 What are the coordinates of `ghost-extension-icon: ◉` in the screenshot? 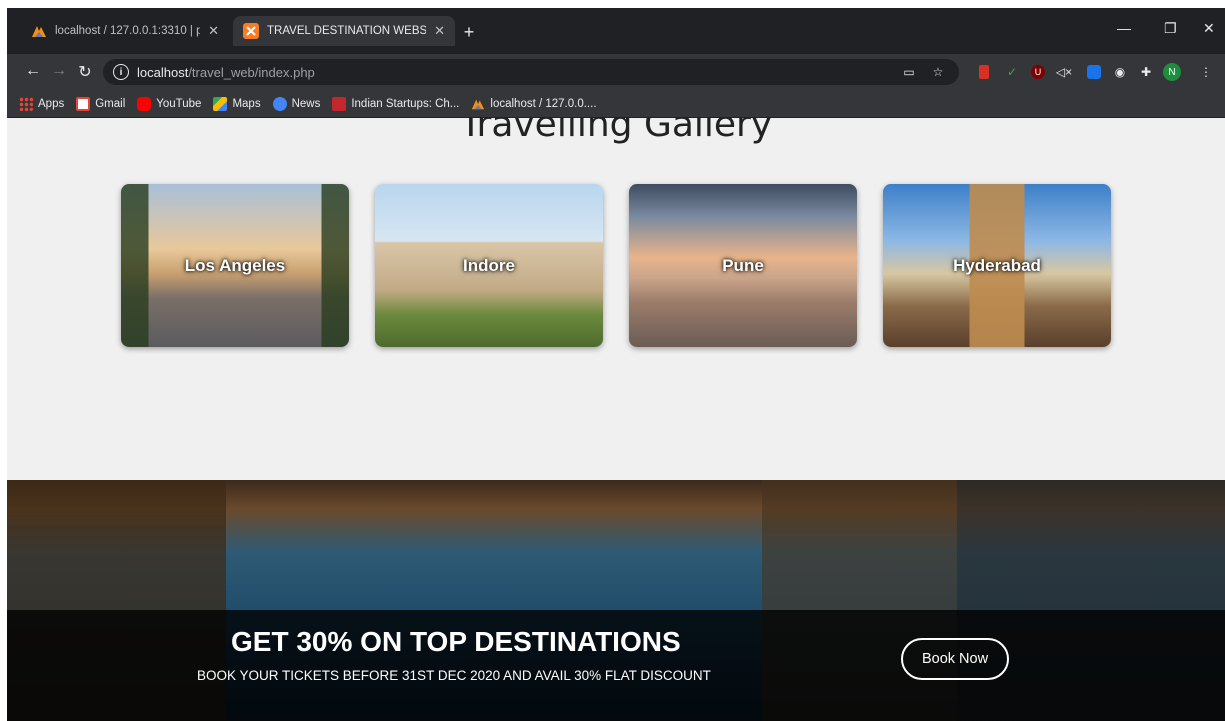 It's located at (1120, 72).